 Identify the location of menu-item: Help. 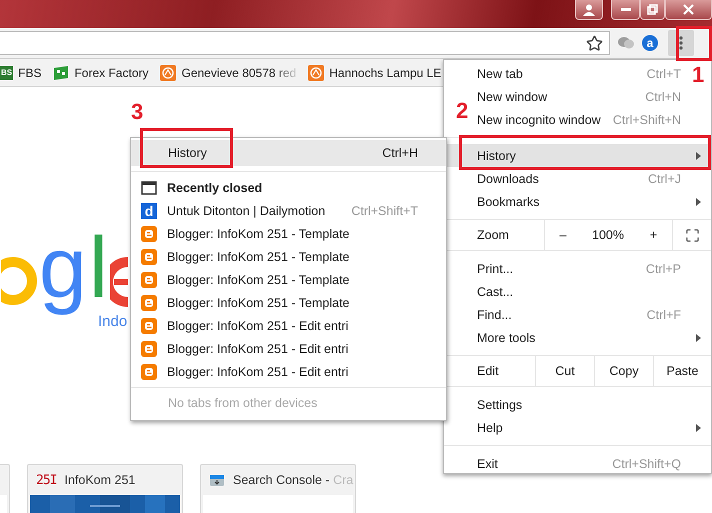
(490, 427).